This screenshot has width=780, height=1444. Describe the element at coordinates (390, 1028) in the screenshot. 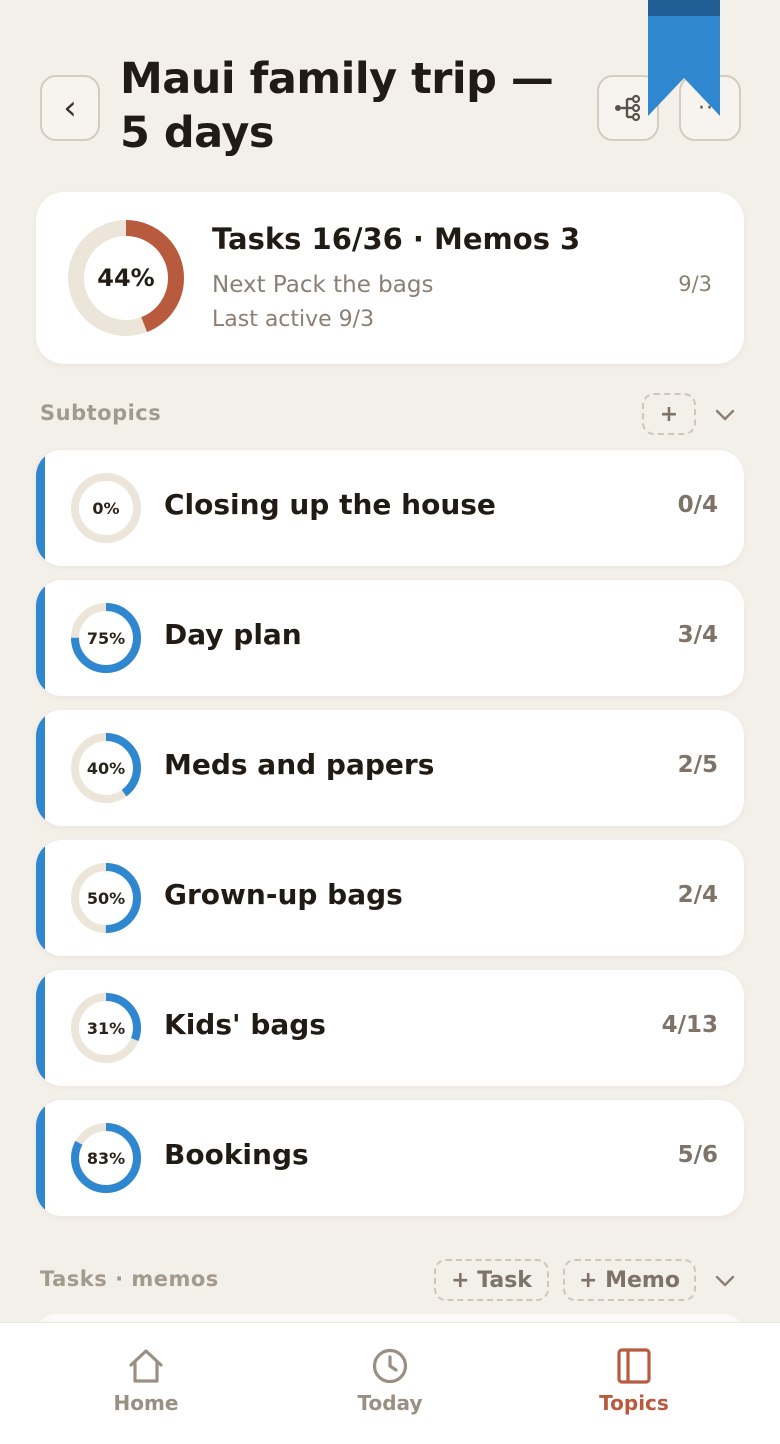

I see `subtopic-card: 31% Kids' bags 4/13` at that location.